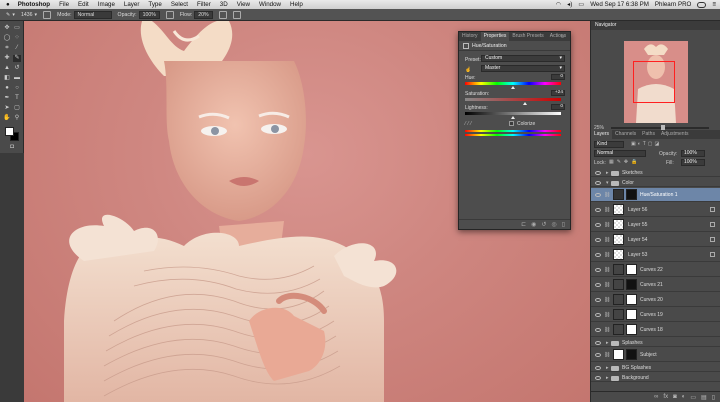 Image resolution: width=720 pixels, height=402 pixels. Describe the element at coordinates (543, 224) in the screenshot. I see `reset-icon: ↺` at that location.